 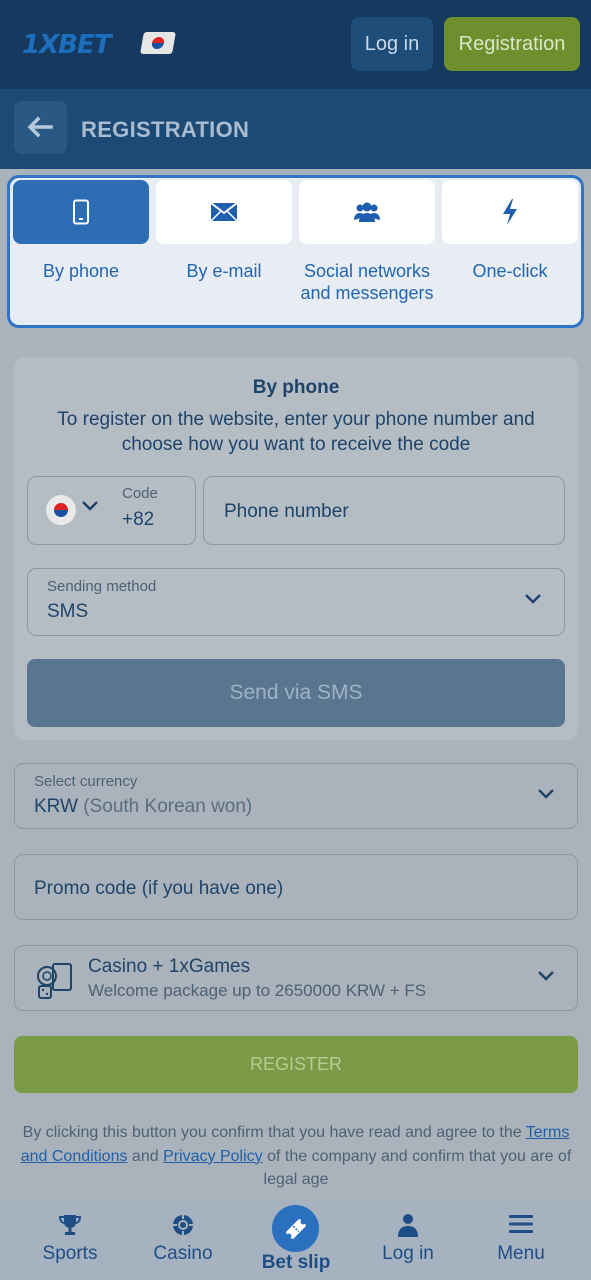 I want to click on user-icon, so click(x=408, y=1225).